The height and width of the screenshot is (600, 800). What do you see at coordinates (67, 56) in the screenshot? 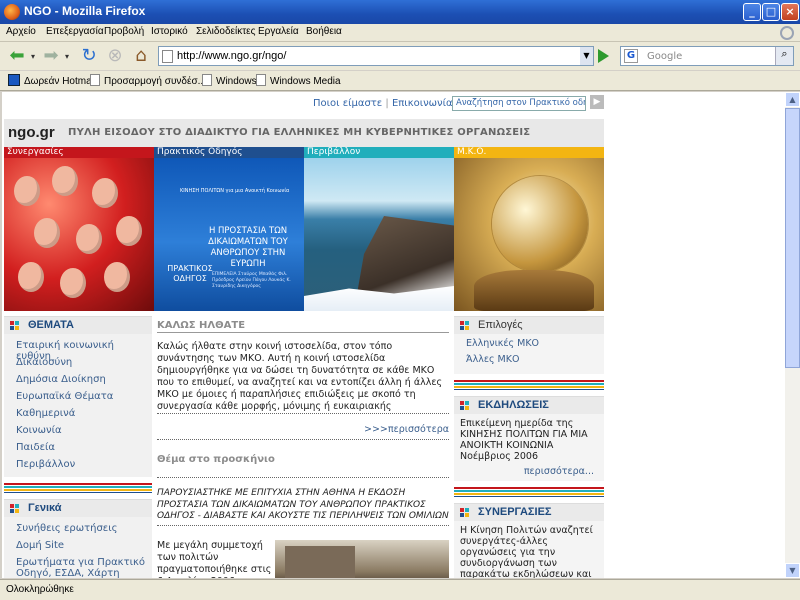
I see `forward-dropdown-icon: ▾` at bounding box center [67, 56].